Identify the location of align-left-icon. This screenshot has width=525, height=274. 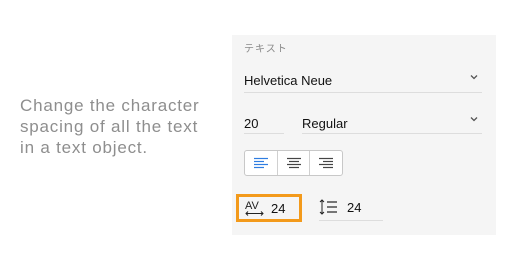
(260, 163).